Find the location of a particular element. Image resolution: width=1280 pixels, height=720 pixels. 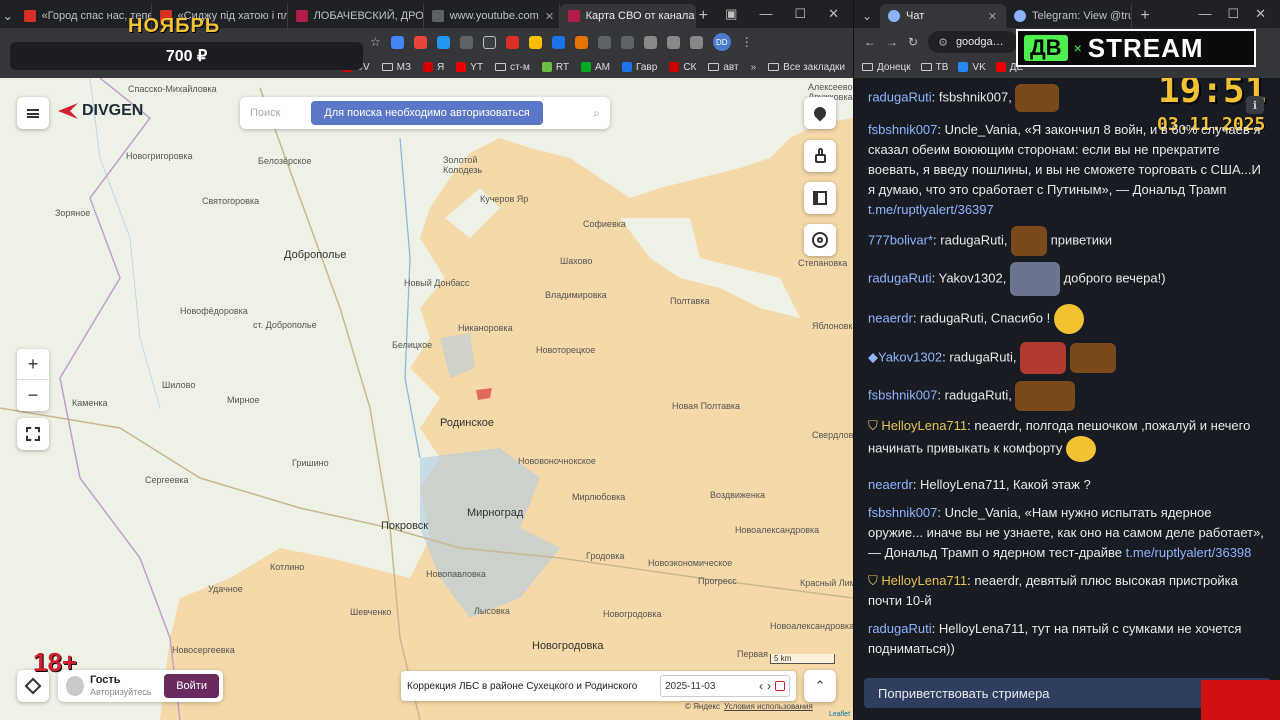

link-icon is located at coordinates (673, 42).